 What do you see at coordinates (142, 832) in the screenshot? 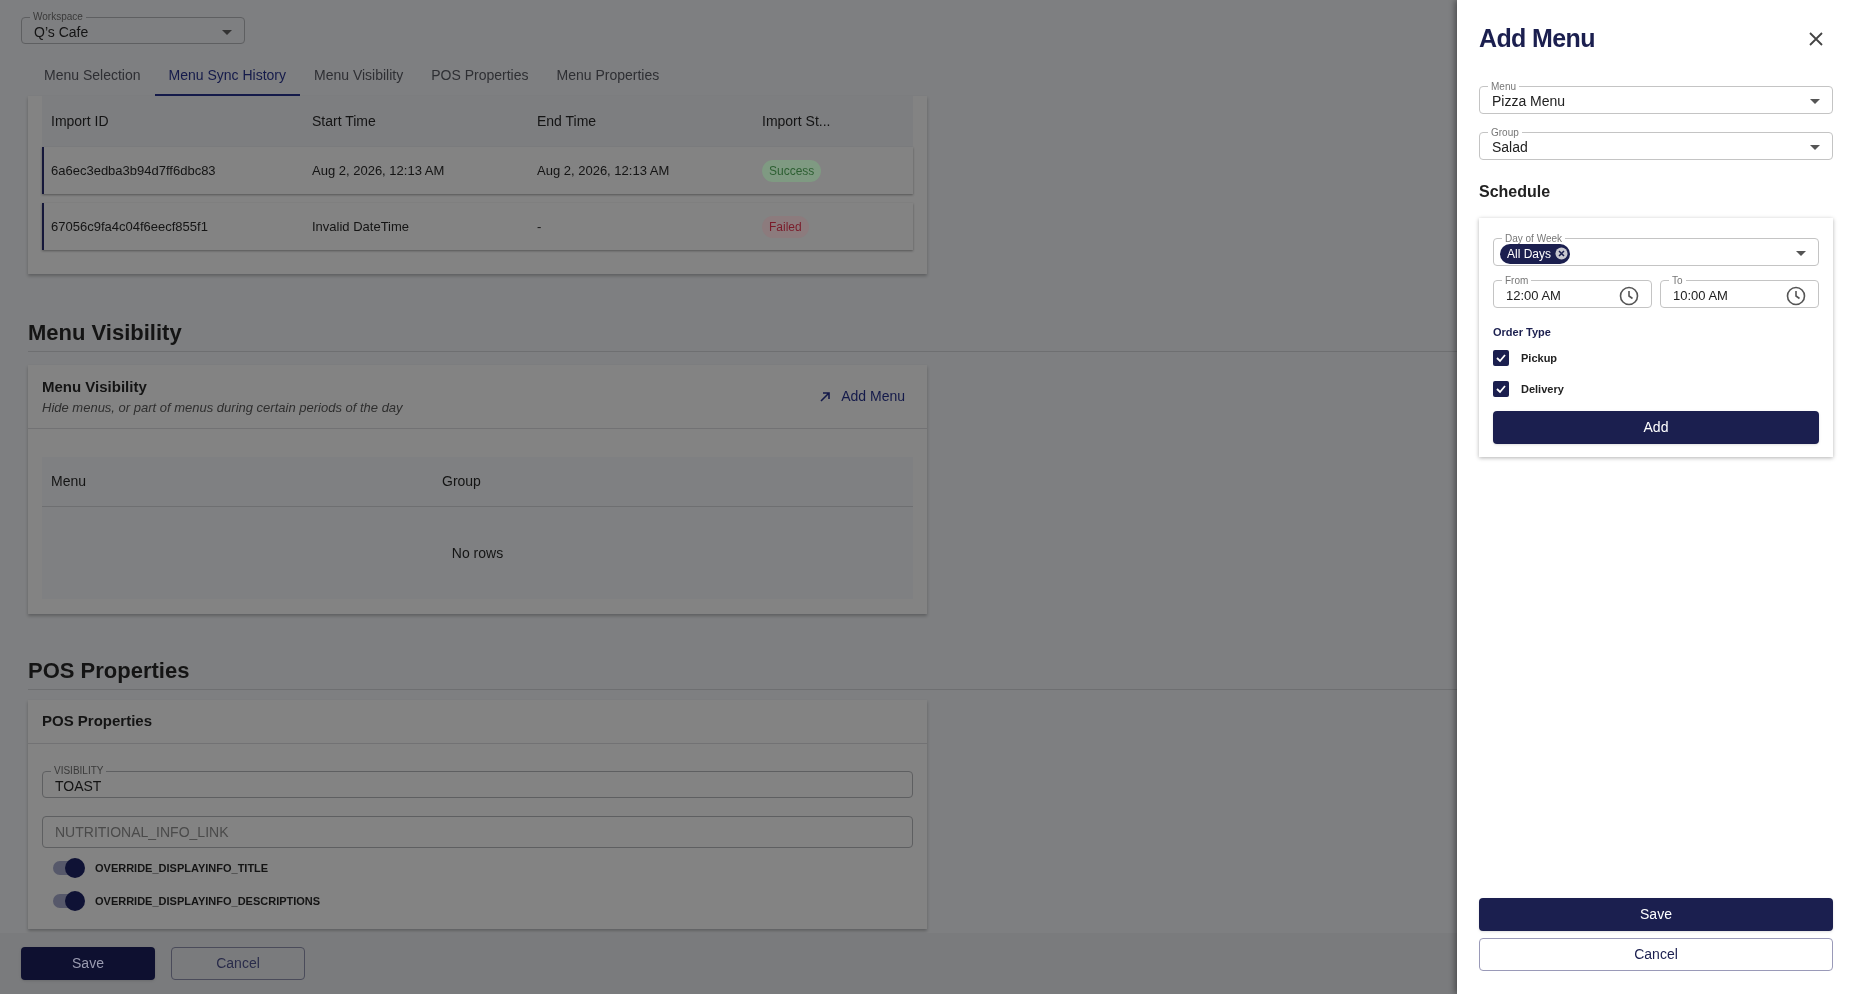
I see `field-placeholder: NUTRITIONAL_INFO_LINK` at bounding box center [142, 832].